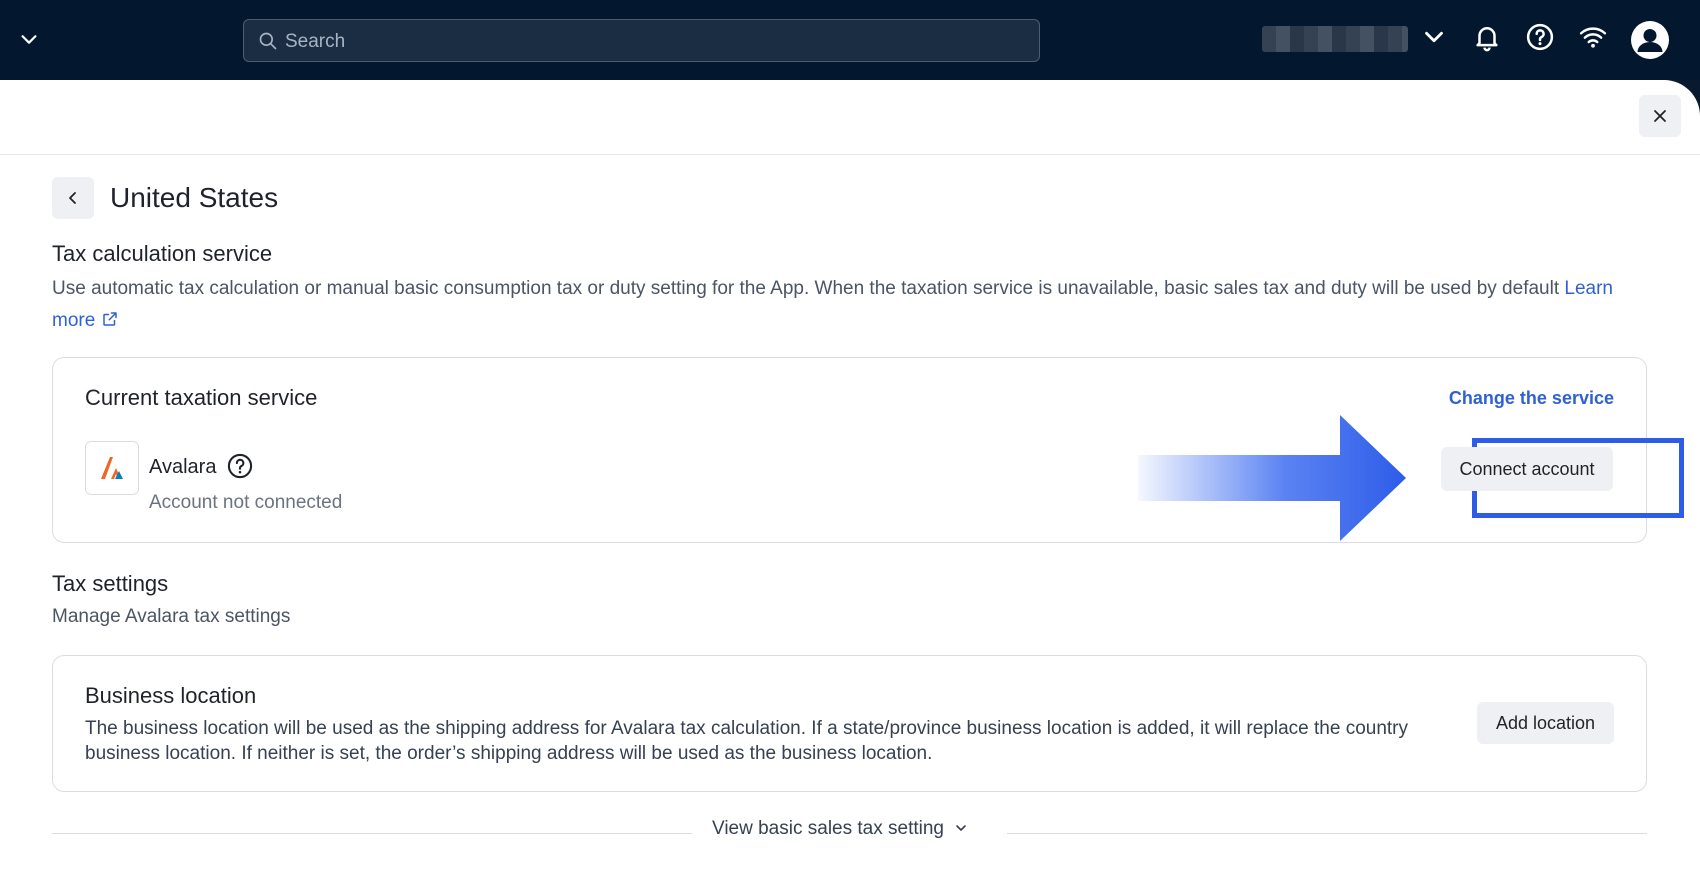 This screenshot has height=878, width=1700. What do you see at coordinates (183, 467) in the screenshot?
I see `service-name: Avalara` at bounding box center [183, 467].